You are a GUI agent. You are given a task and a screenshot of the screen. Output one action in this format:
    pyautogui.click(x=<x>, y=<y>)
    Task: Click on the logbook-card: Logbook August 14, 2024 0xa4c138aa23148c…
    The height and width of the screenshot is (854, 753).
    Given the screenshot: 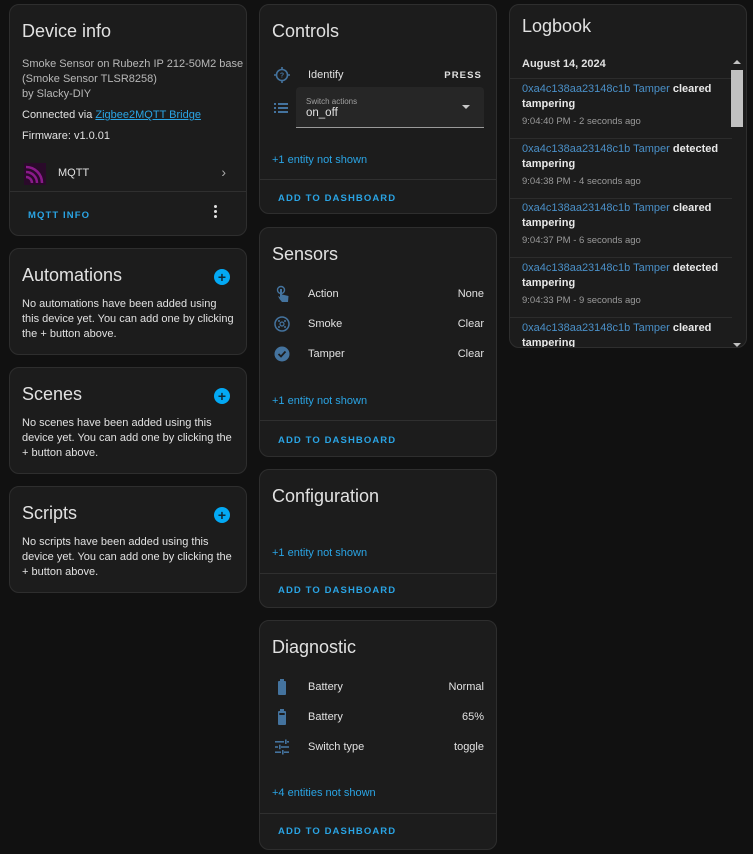 What is the action you would take?
    pyautogui.click(x=628, y=176)
    